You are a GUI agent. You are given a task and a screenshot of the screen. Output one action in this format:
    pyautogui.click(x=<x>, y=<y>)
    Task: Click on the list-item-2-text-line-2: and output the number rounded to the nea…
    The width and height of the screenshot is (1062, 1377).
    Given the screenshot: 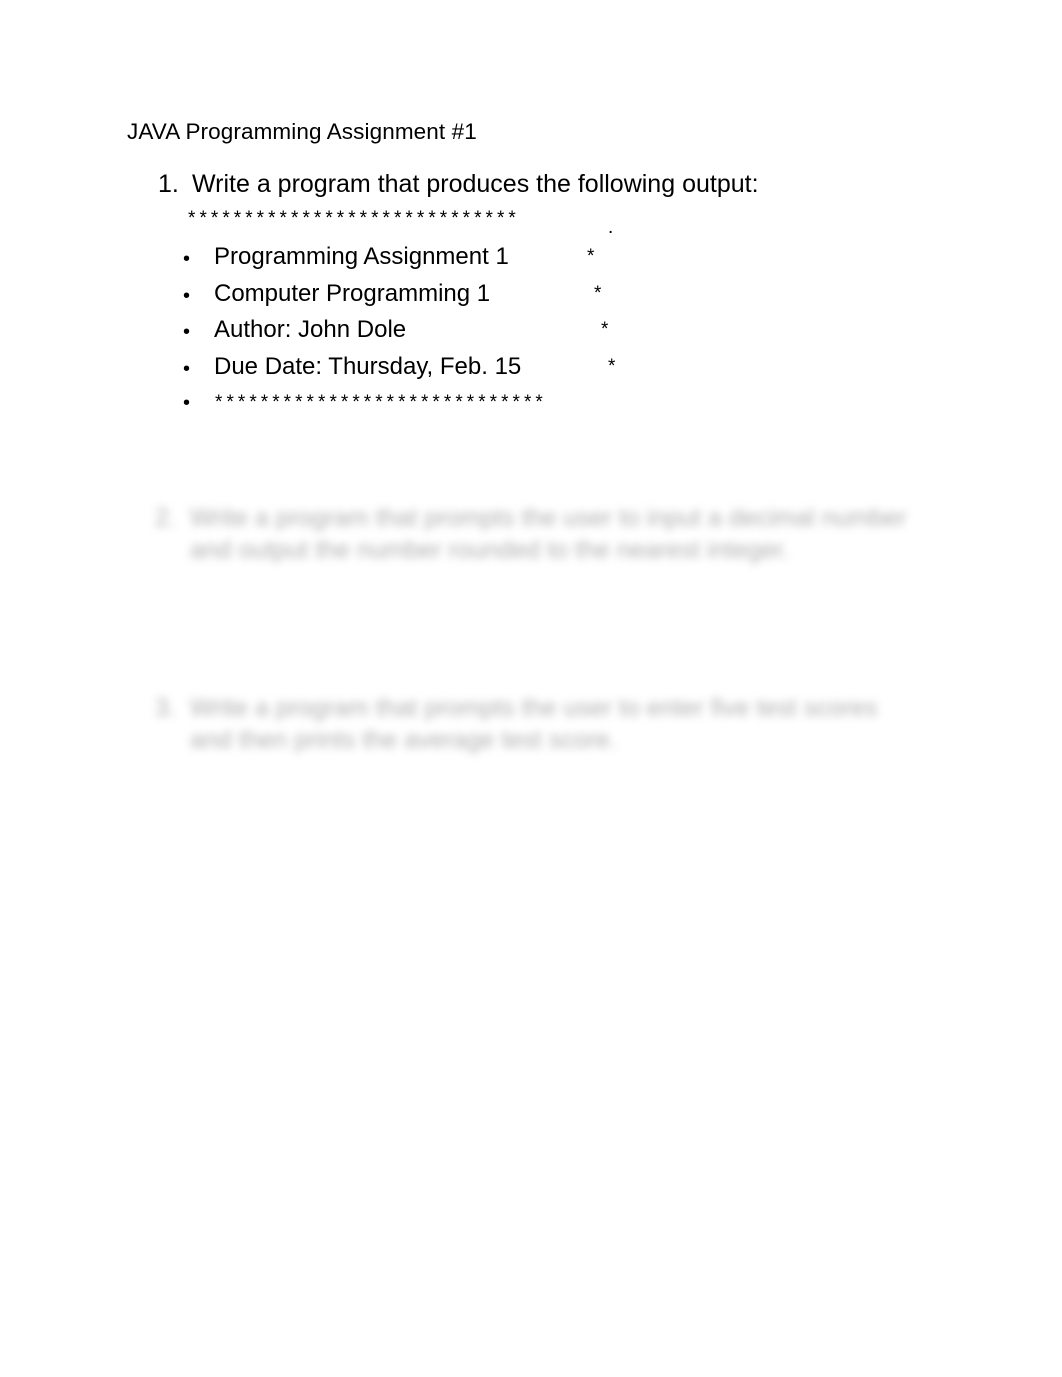 What is the action you would take?
    pyautogui.click(x=490, y=550)
    